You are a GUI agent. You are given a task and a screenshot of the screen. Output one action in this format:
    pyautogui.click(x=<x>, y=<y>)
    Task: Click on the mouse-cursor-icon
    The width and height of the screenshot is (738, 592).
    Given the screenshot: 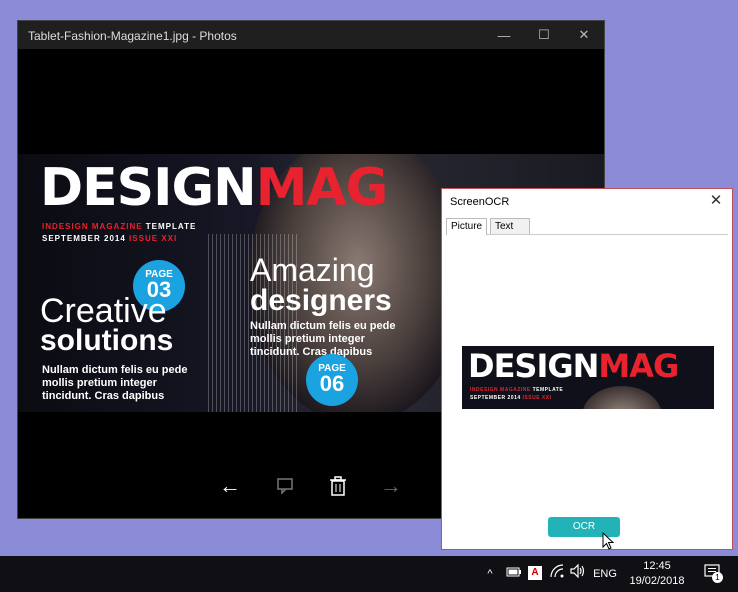 What is the action you would take?
    pyautogui.click(x=608, y=541)
    